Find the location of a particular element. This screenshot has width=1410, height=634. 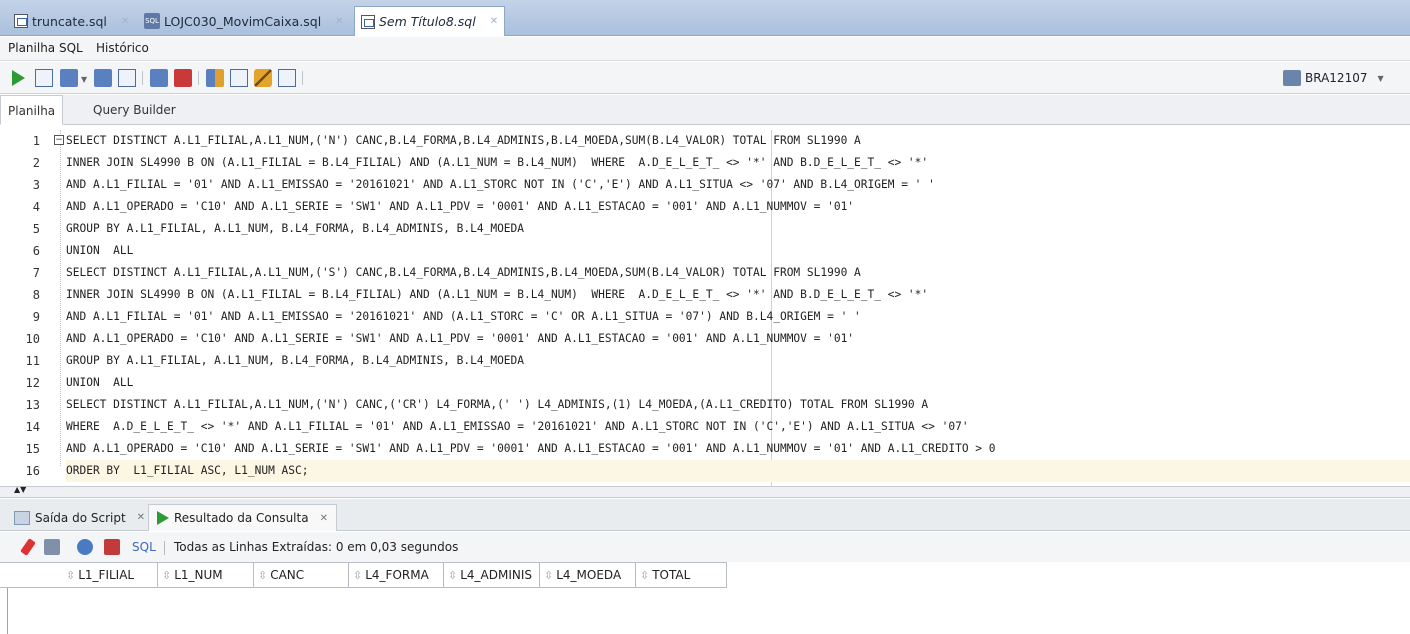

column-header: ⇳ L4_MOEDA is located at coordinates (588, 575).